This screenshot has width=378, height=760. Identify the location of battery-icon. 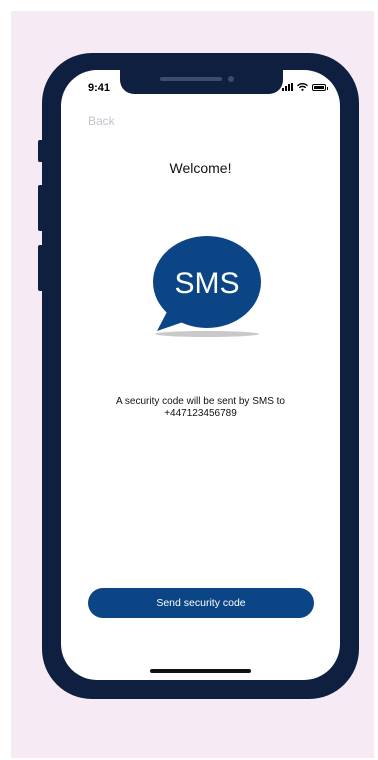
(320, 87).